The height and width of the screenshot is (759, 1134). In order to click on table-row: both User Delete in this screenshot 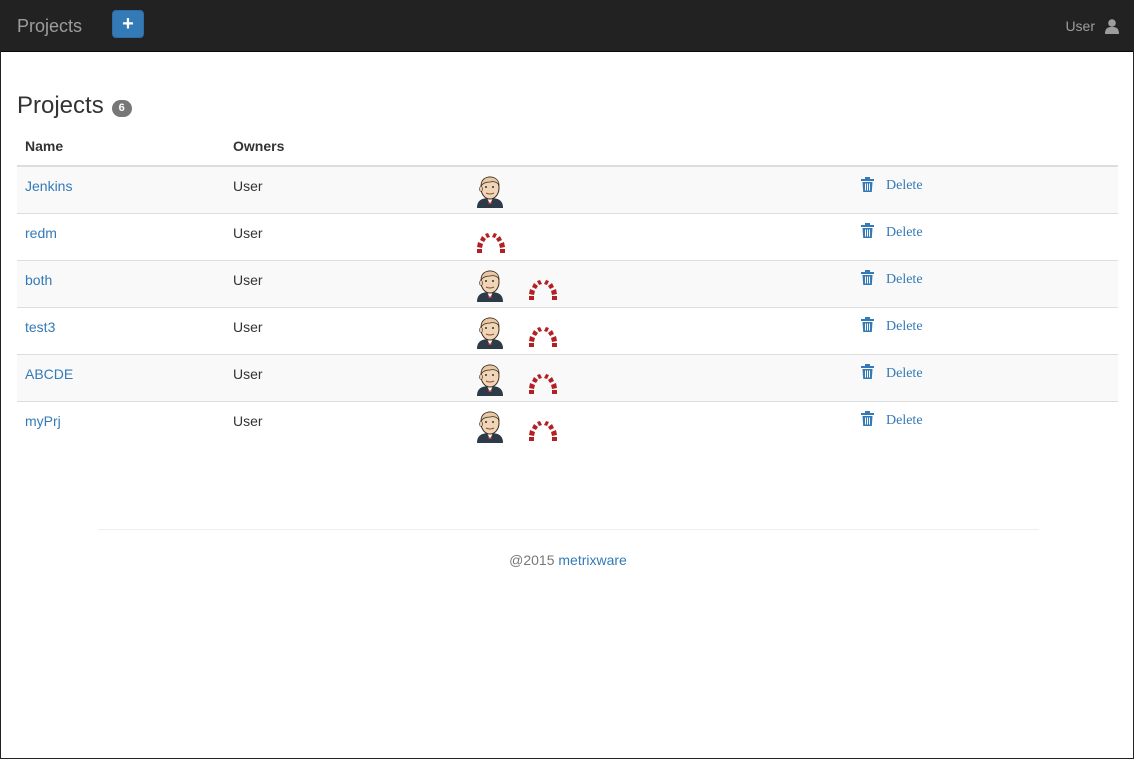, I will do `click(567, 283)`.